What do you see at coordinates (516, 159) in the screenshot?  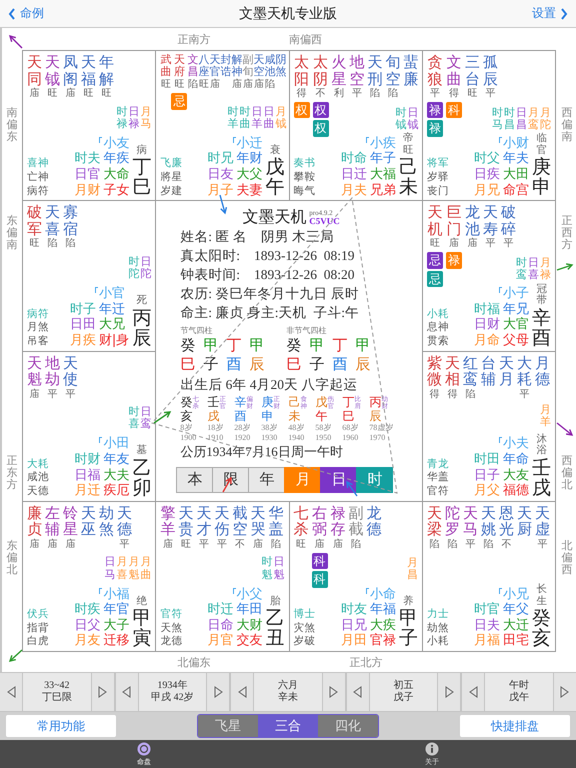 I see `palace-label: 年夫` at bounding box center [516, 159].